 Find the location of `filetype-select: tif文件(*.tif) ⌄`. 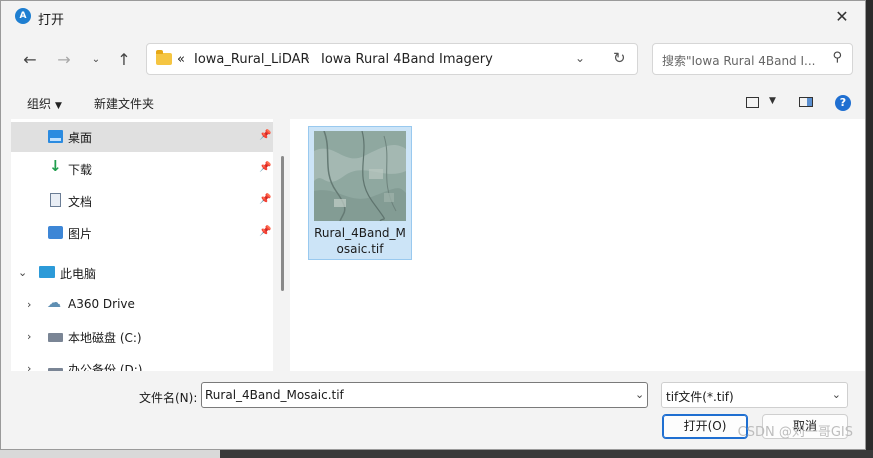

filetype-select: tif文件(*.tif) ⌄ is located at coordinates (754, 395).